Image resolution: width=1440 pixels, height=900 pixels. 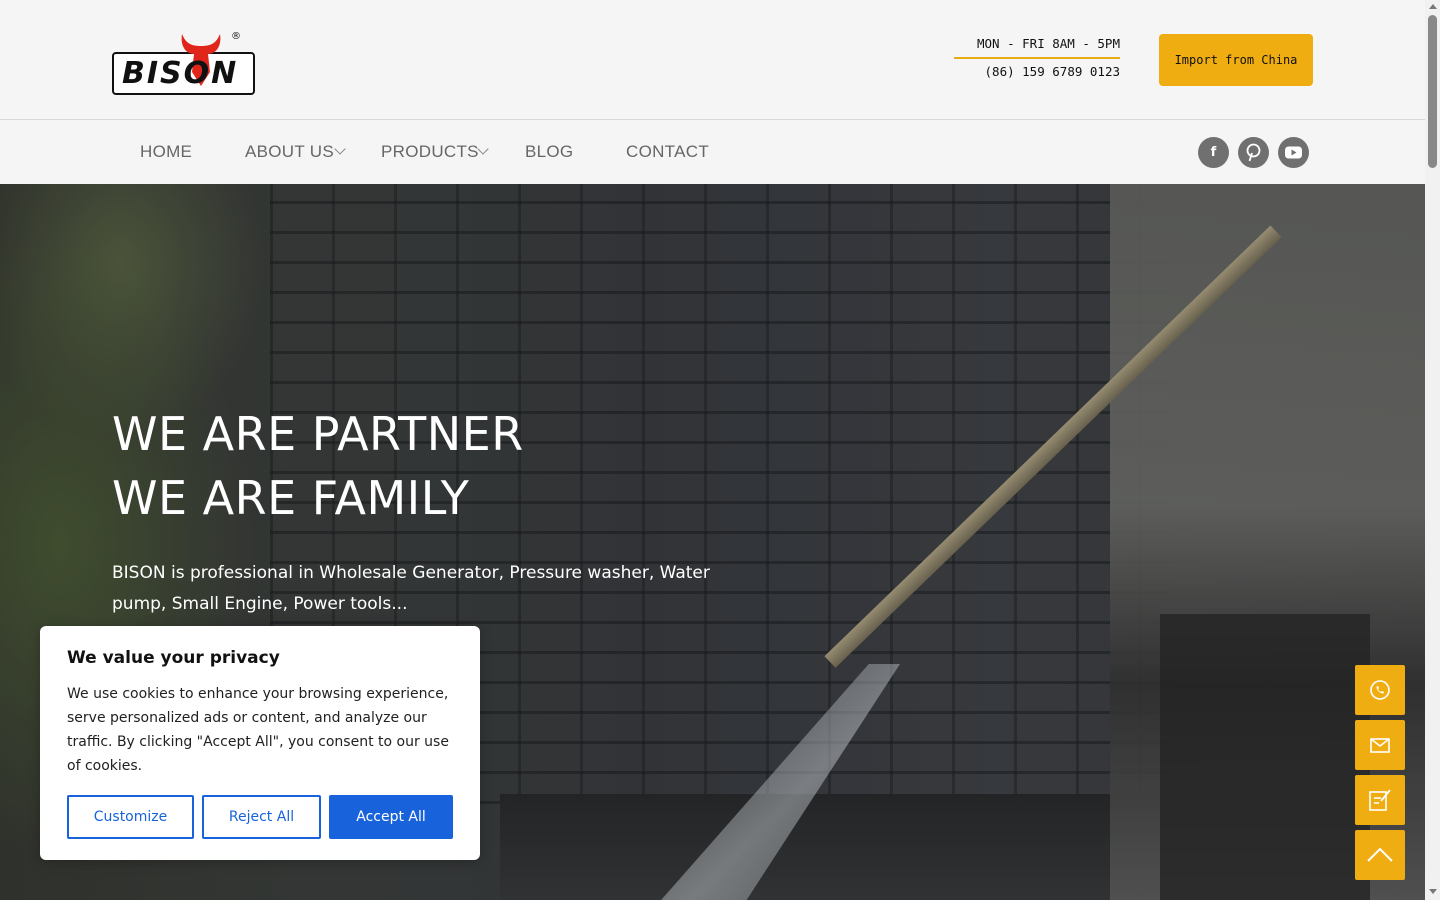 What do you see at coordinates (1236, 60) in the screenshot?
I see `import-from-china-button: Import from China` at bounding box center [1236, 60].